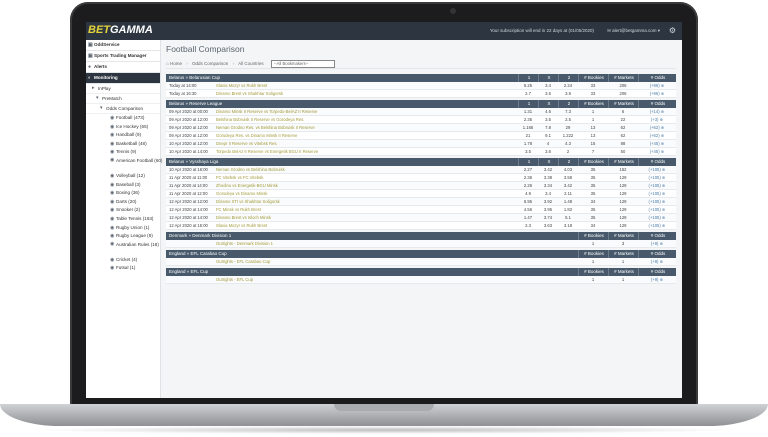 The width and height of the screenshot is (768, 437). What do you see at coordinates (123, 67) in the screenshot?
I see `sidebar-section: ● Alerts` at bounding box center [123, 67].